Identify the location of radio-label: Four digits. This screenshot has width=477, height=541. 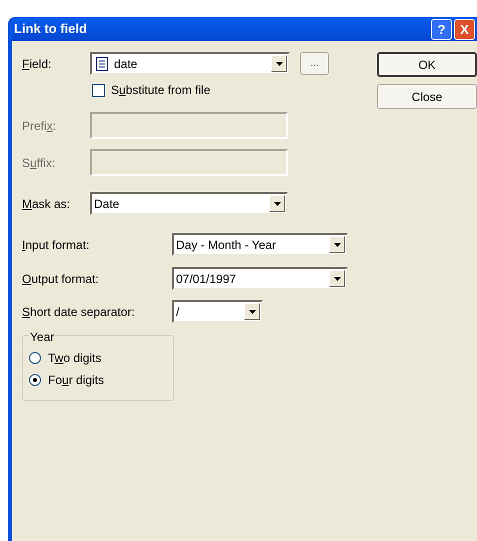
(76, 380).